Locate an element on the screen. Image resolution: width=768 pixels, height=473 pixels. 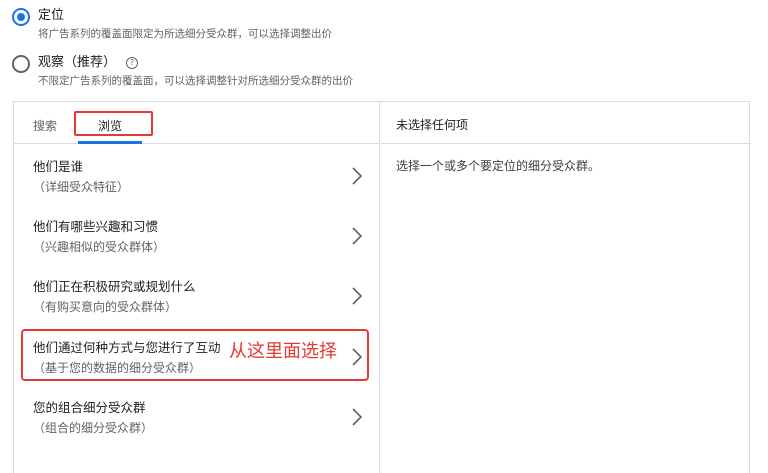
selection-empty-message: 选择一个或多个要定位的细分受众群。 is located at coordinates (498, 166).